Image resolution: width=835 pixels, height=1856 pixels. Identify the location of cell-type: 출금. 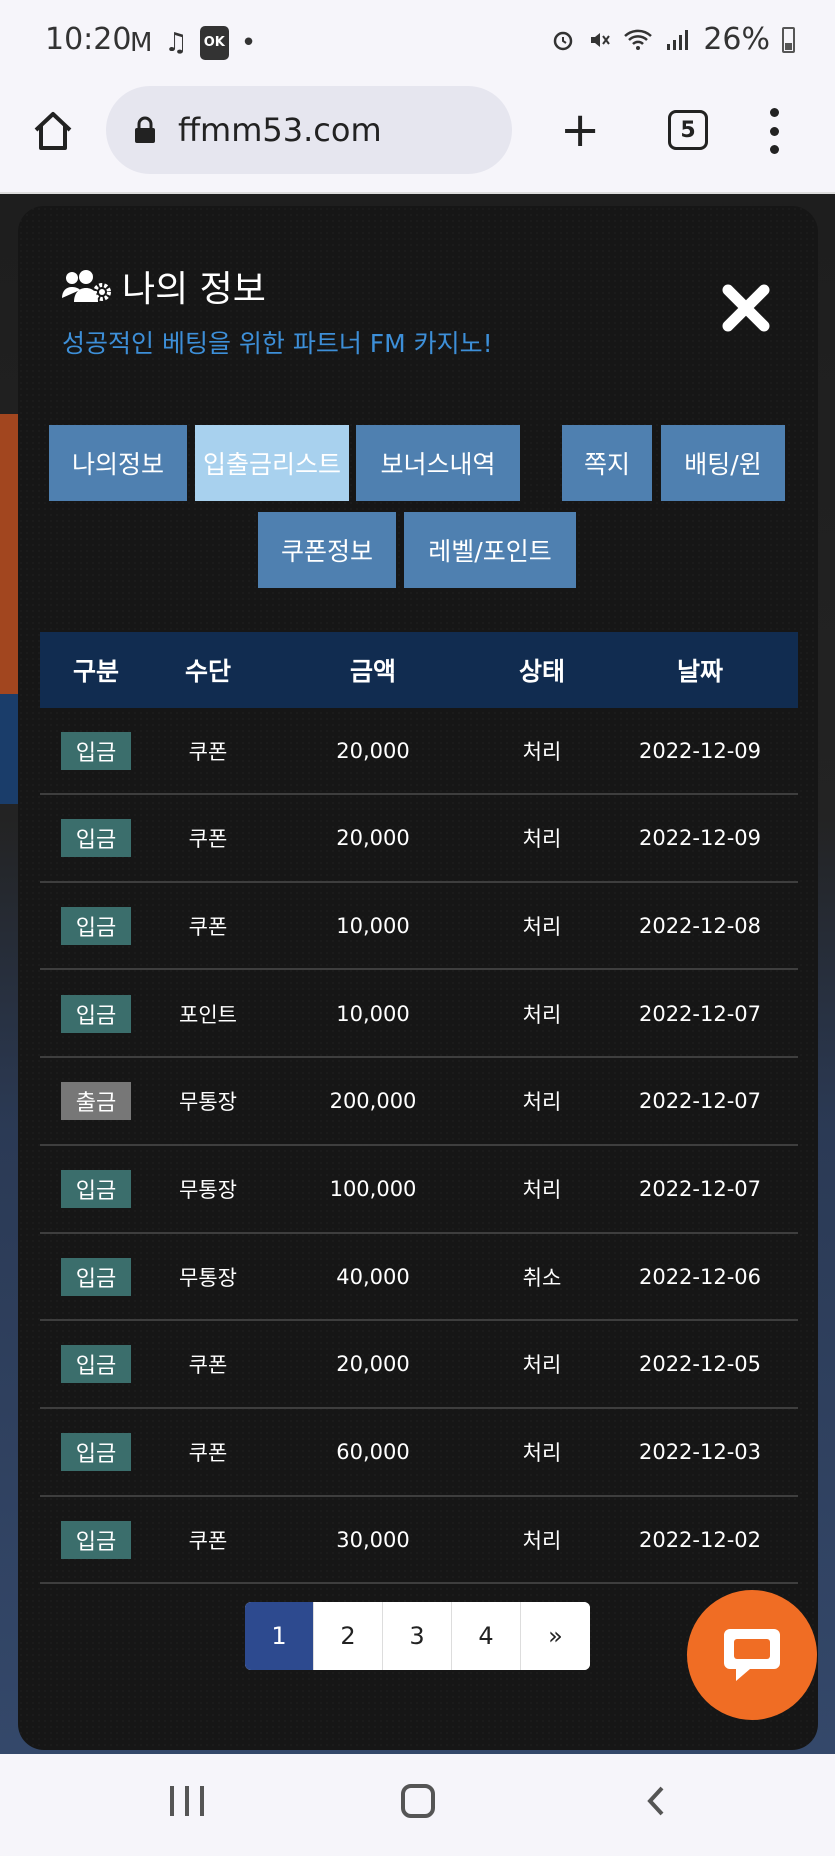
(96, 1101).